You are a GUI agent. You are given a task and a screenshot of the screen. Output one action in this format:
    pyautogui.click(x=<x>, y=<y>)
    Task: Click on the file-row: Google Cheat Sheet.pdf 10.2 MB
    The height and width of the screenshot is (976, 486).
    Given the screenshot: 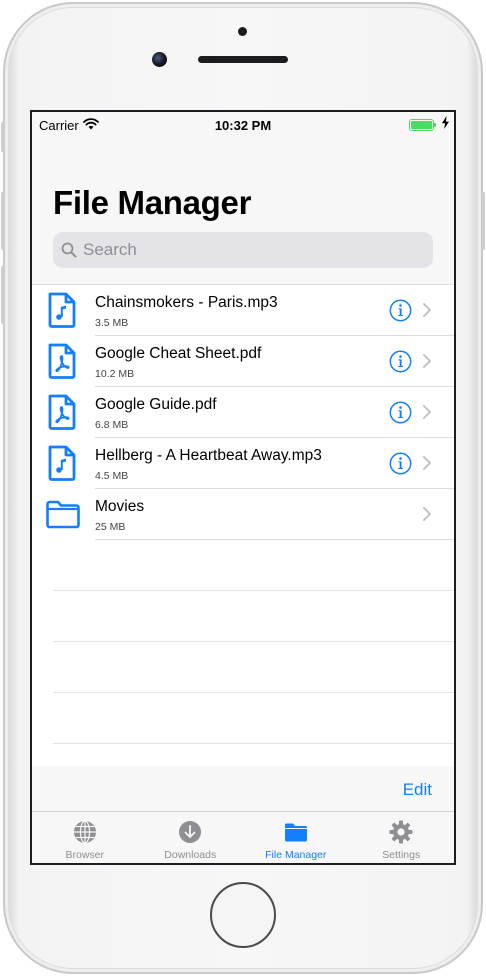 What is the action you would take?
    pyautogui.click(x=243, y=361)
    